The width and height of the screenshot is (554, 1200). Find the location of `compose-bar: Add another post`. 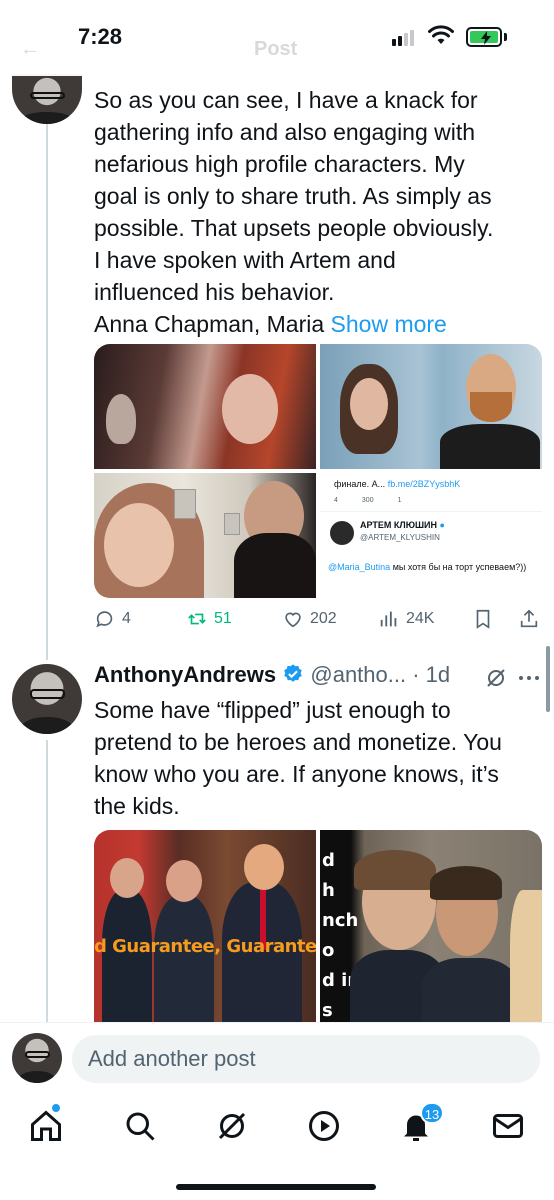

compose-bar: Add another post is located at coordinates (277, 1061).